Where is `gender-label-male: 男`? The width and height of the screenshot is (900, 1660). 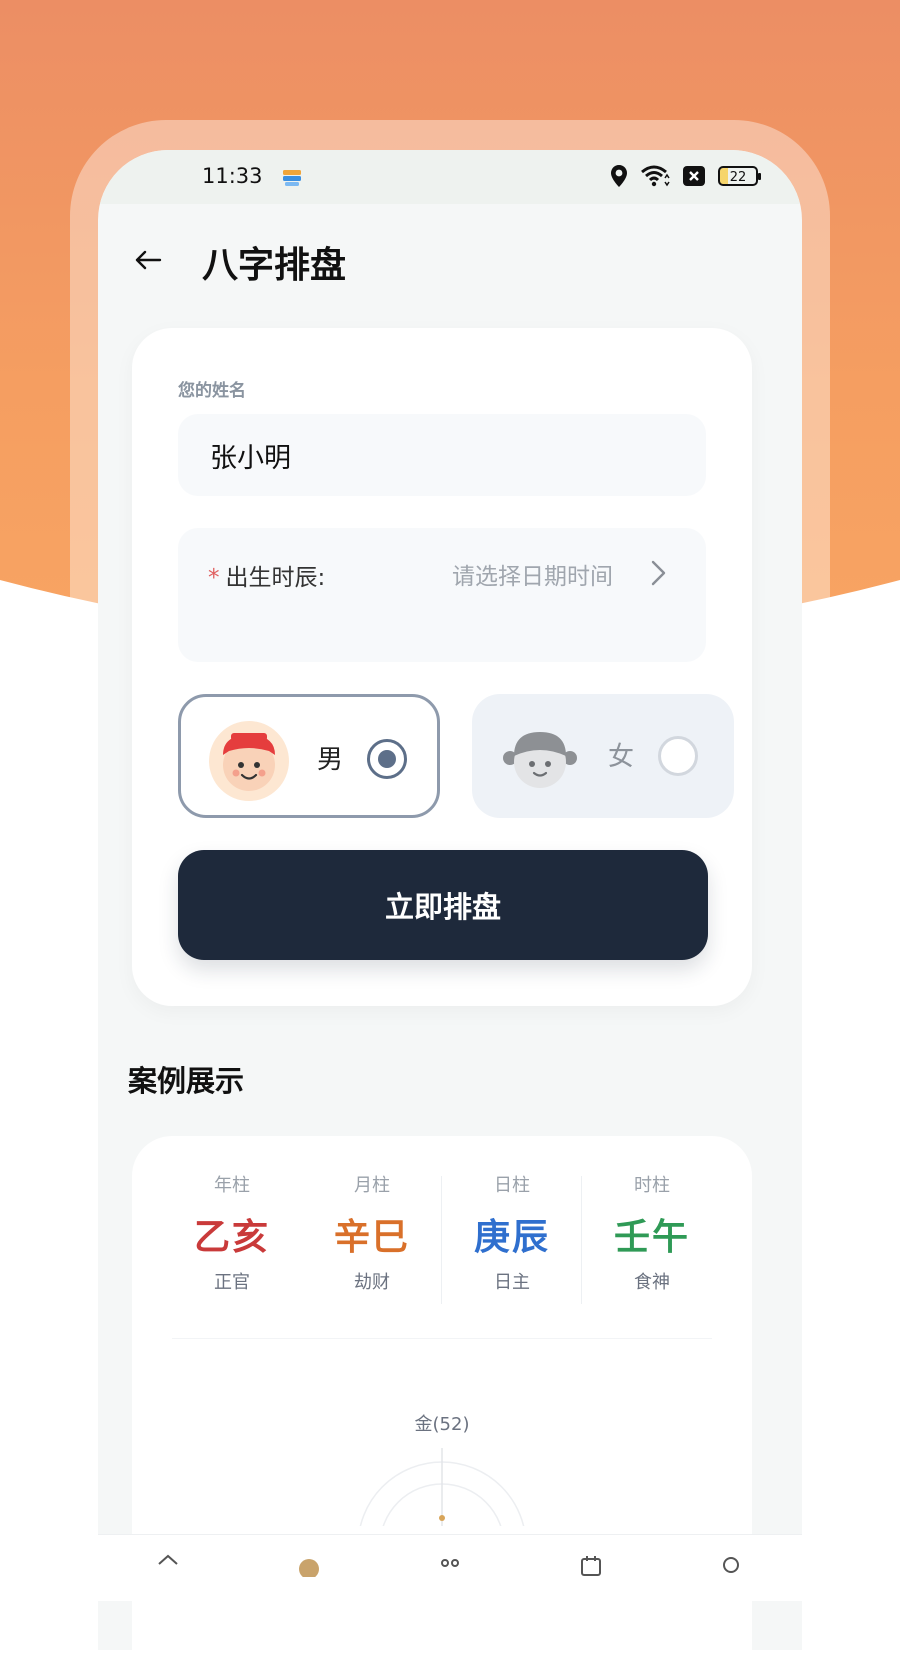
gender-label-male: 男 is located at coordinates (330, 760).